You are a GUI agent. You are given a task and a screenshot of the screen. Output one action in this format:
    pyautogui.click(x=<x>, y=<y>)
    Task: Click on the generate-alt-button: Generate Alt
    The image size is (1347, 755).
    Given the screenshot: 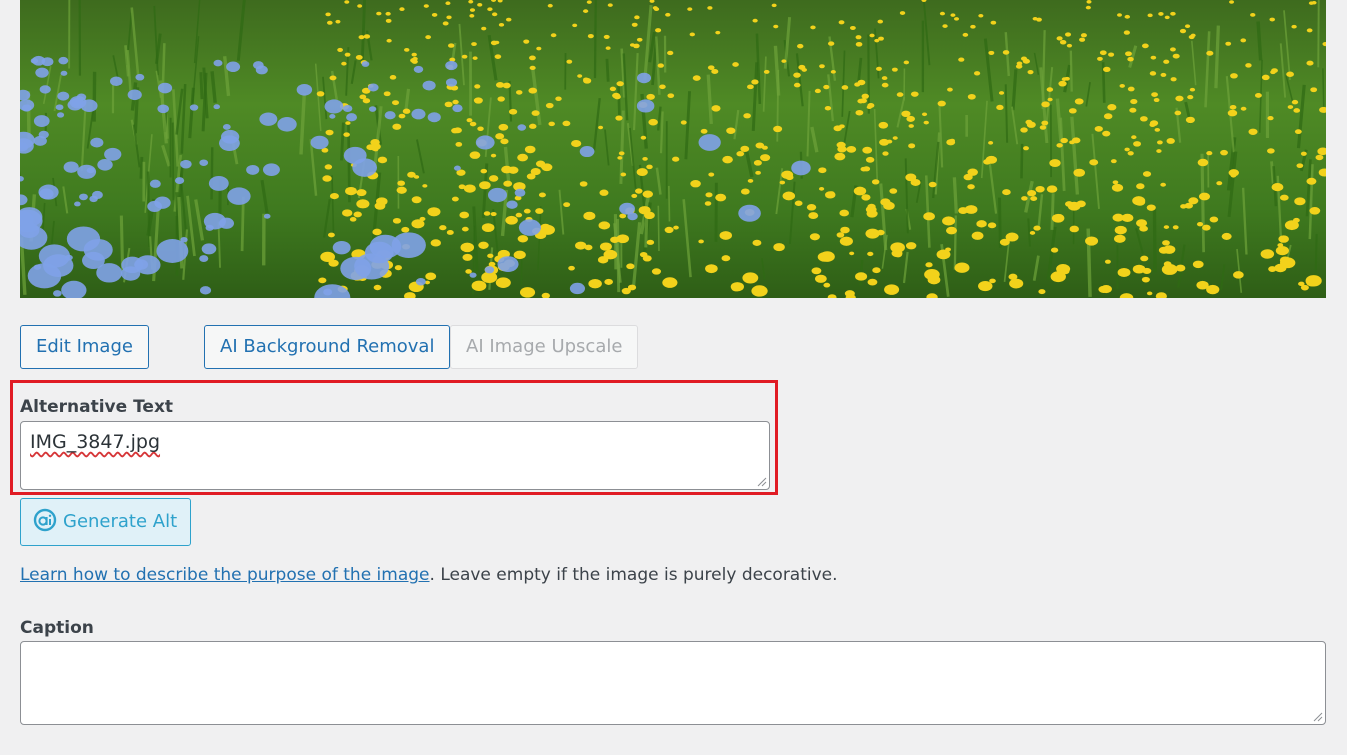 What is the action you would take?
    pyautogui.click(x=106, y=522)
    